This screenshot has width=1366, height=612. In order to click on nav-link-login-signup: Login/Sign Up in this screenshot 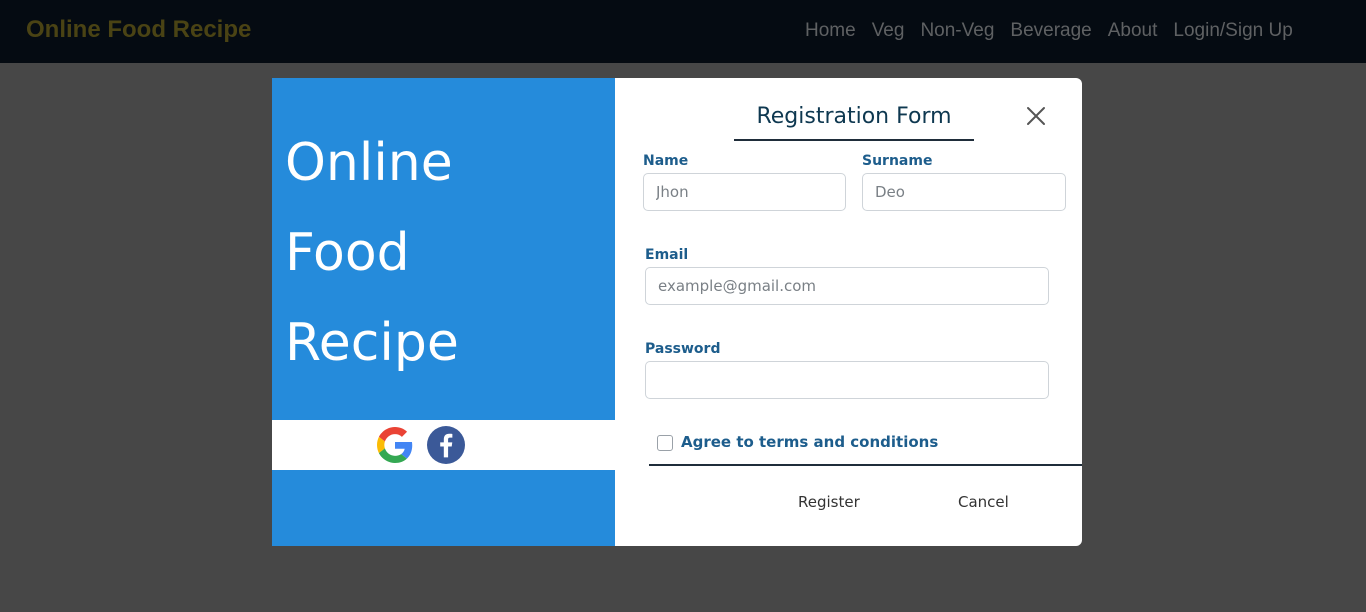, I will do `click(1232, 31)`.